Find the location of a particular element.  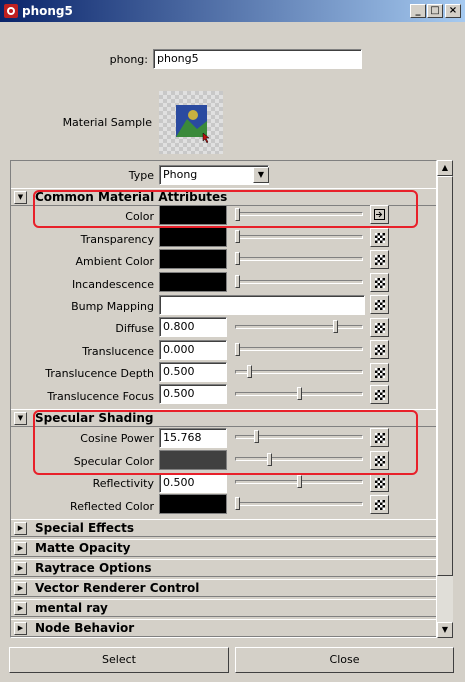

section-vector-renderer: ▶ Vector Renderer Control is located at coordinates (223, 588).